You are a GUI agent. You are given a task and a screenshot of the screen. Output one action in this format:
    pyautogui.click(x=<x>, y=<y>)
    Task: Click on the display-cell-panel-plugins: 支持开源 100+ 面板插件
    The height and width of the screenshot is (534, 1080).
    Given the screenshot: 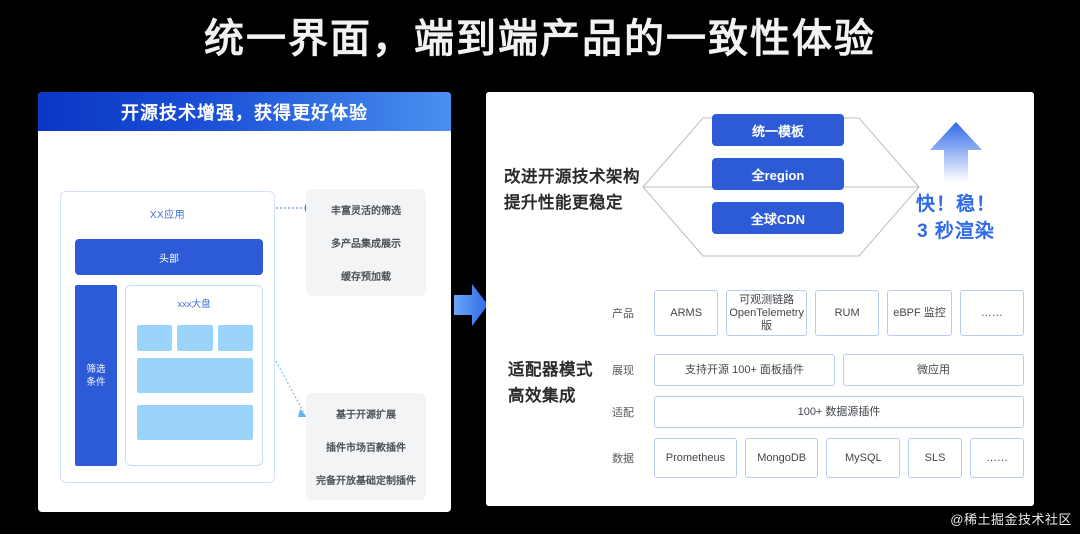 What is the action you would take?
    pyautogui.click(x=744, y=370)
    